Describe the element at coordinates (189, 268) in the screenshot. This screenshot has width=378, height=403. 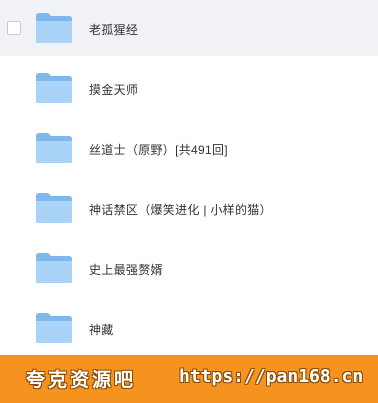
I see `list-item: 史上最强赘婿` at that location.